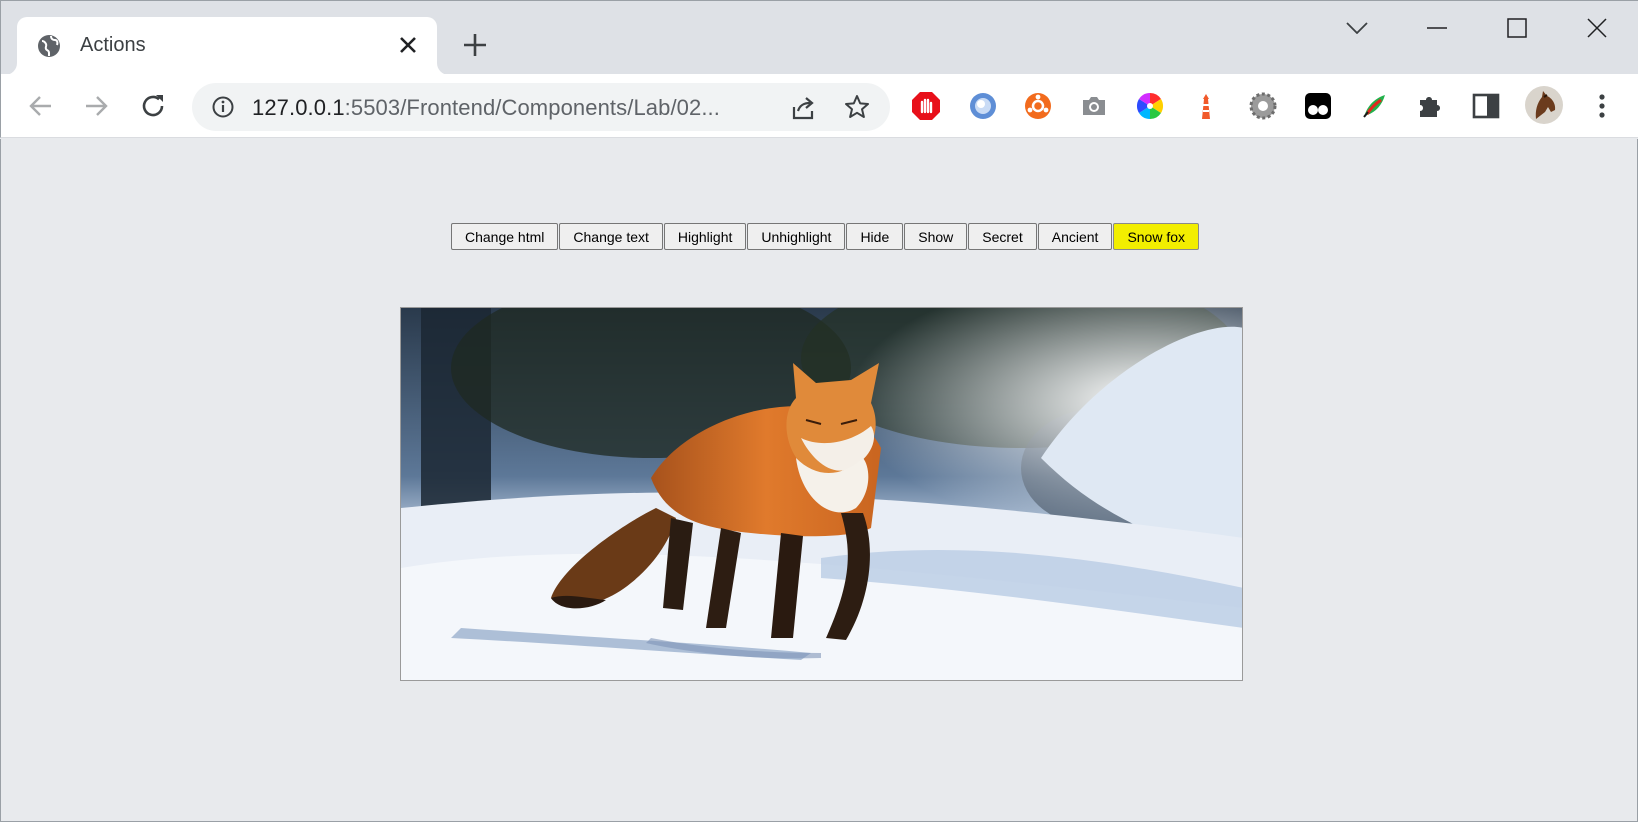 Image resolution: width=1638 pixels, height=822 pixels. Describe the element at coordinates (41, 106) in the screenshot. I see `back-icon` at that location.